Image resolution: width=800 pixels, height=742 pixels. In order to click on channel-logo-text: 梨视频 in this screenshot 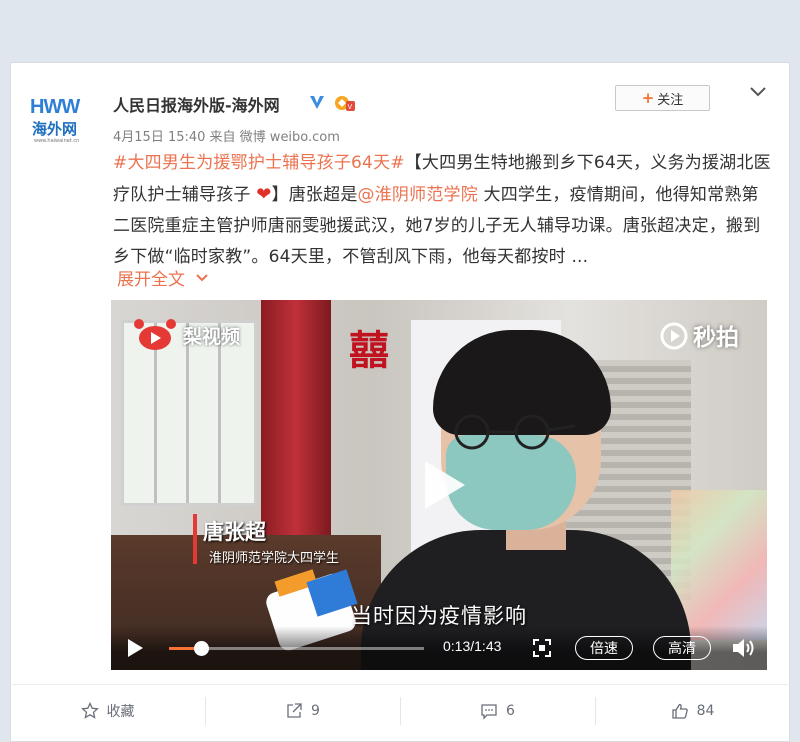, I will do `click(212, 336)`.